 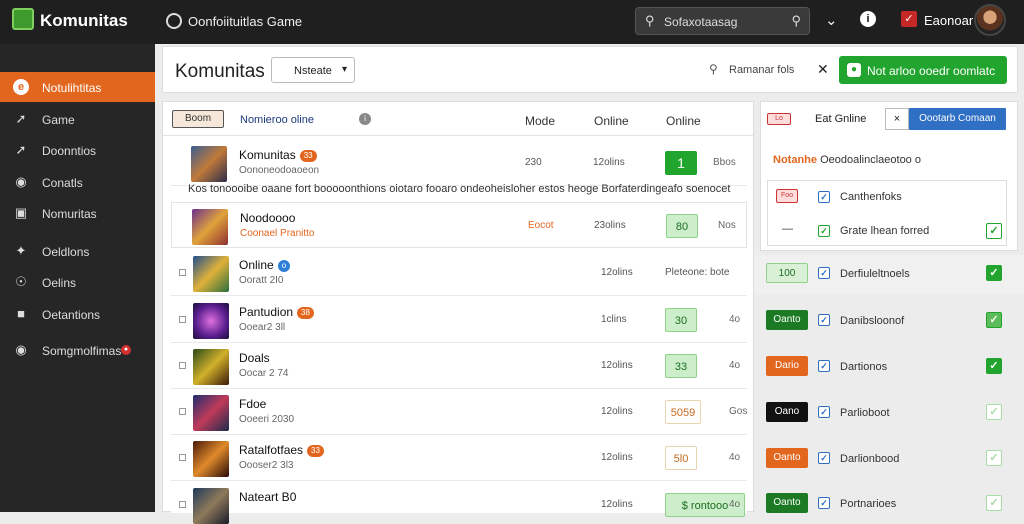 What do you see at coordinates (957, 119) in the screenshot?
I see `panel-action-button: Oootarb Comaan` at bounding box center [957, 119].